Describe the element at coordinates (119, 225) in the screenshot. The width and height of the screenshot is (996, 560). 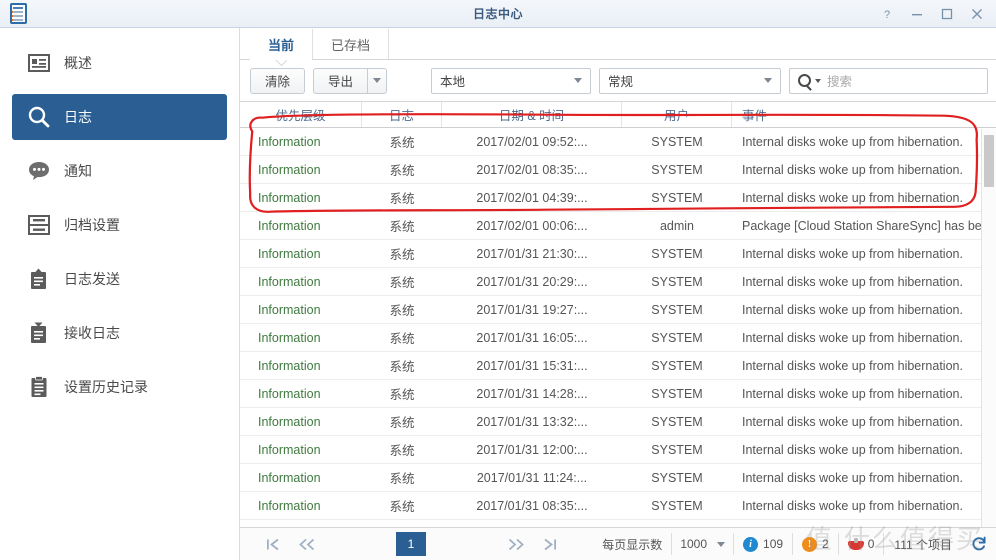
I see `sidebar-item-archive-settings: 归档设置` at that location.